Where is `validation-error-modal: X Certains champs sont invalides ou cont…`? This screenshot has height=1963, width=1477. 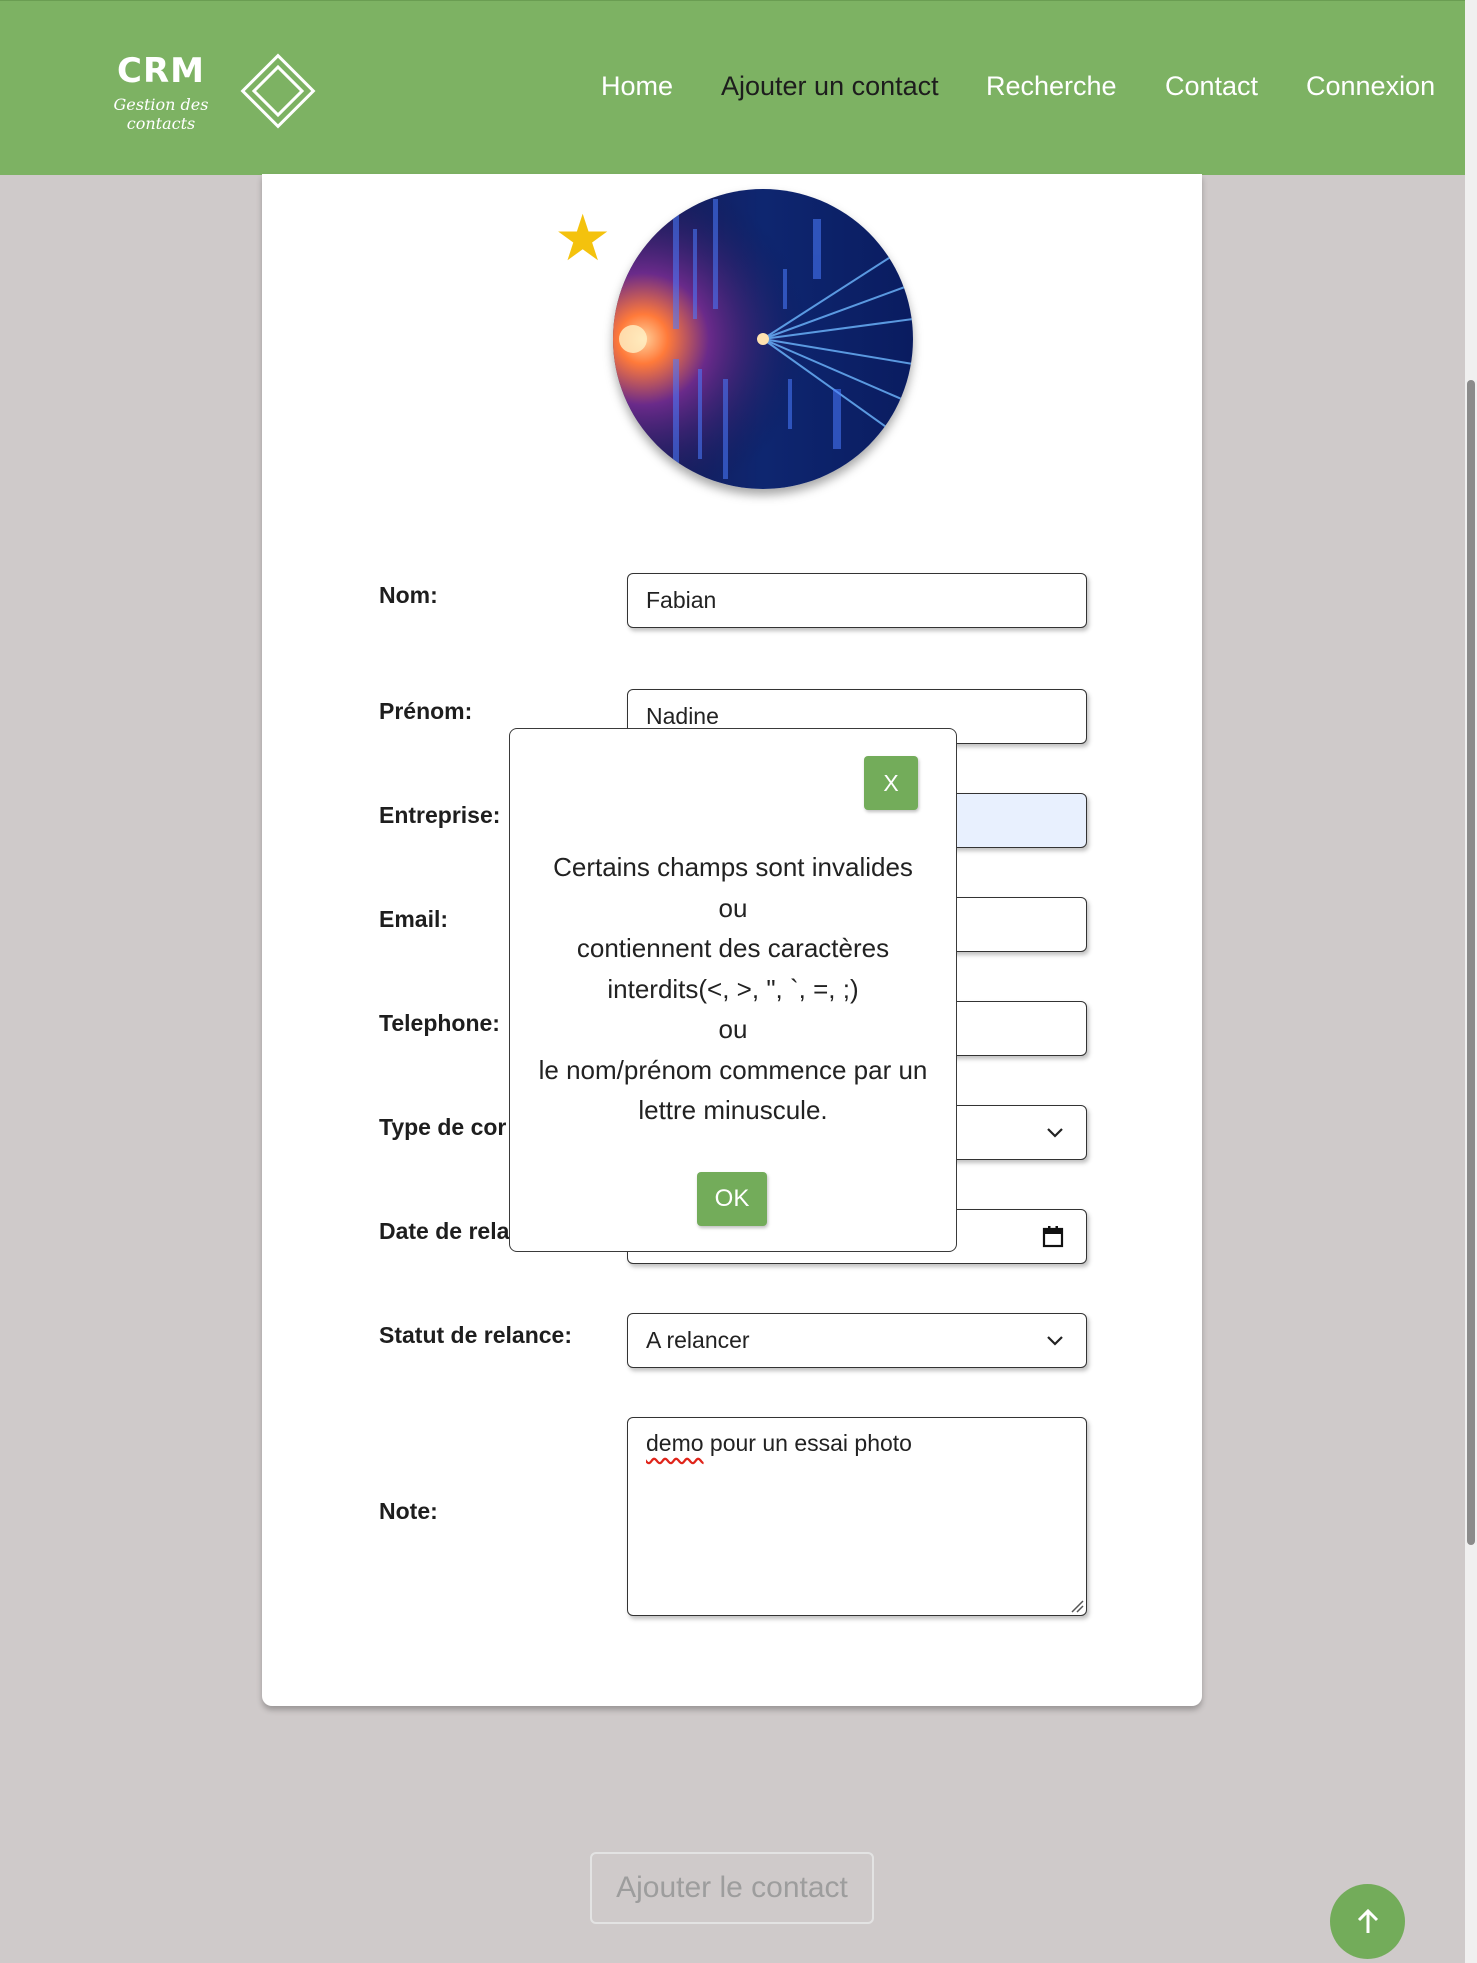 validation-error-modal: X Certains champs sont invalides ou cont… is located at coordinates (733, 990).